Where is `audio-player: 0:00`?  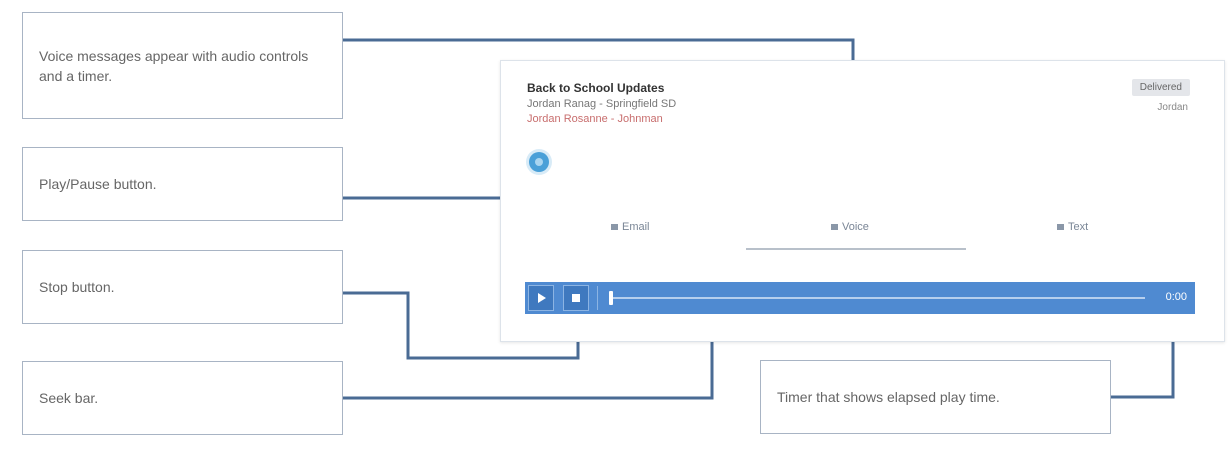 audio-player: 0:00 is located at coordinates (860, 298).